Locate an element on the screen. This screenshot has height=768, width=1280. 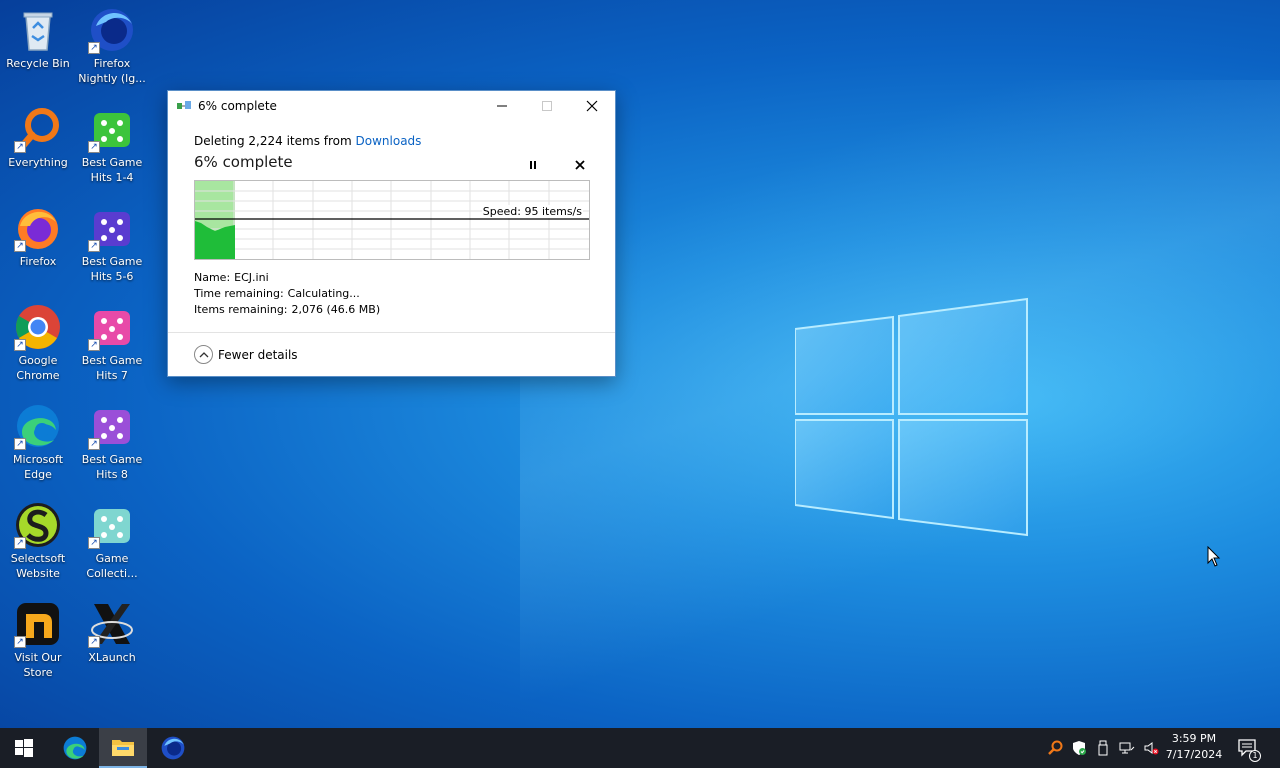
dice-green-icon: ↗ is located at coordinates (112, 129).